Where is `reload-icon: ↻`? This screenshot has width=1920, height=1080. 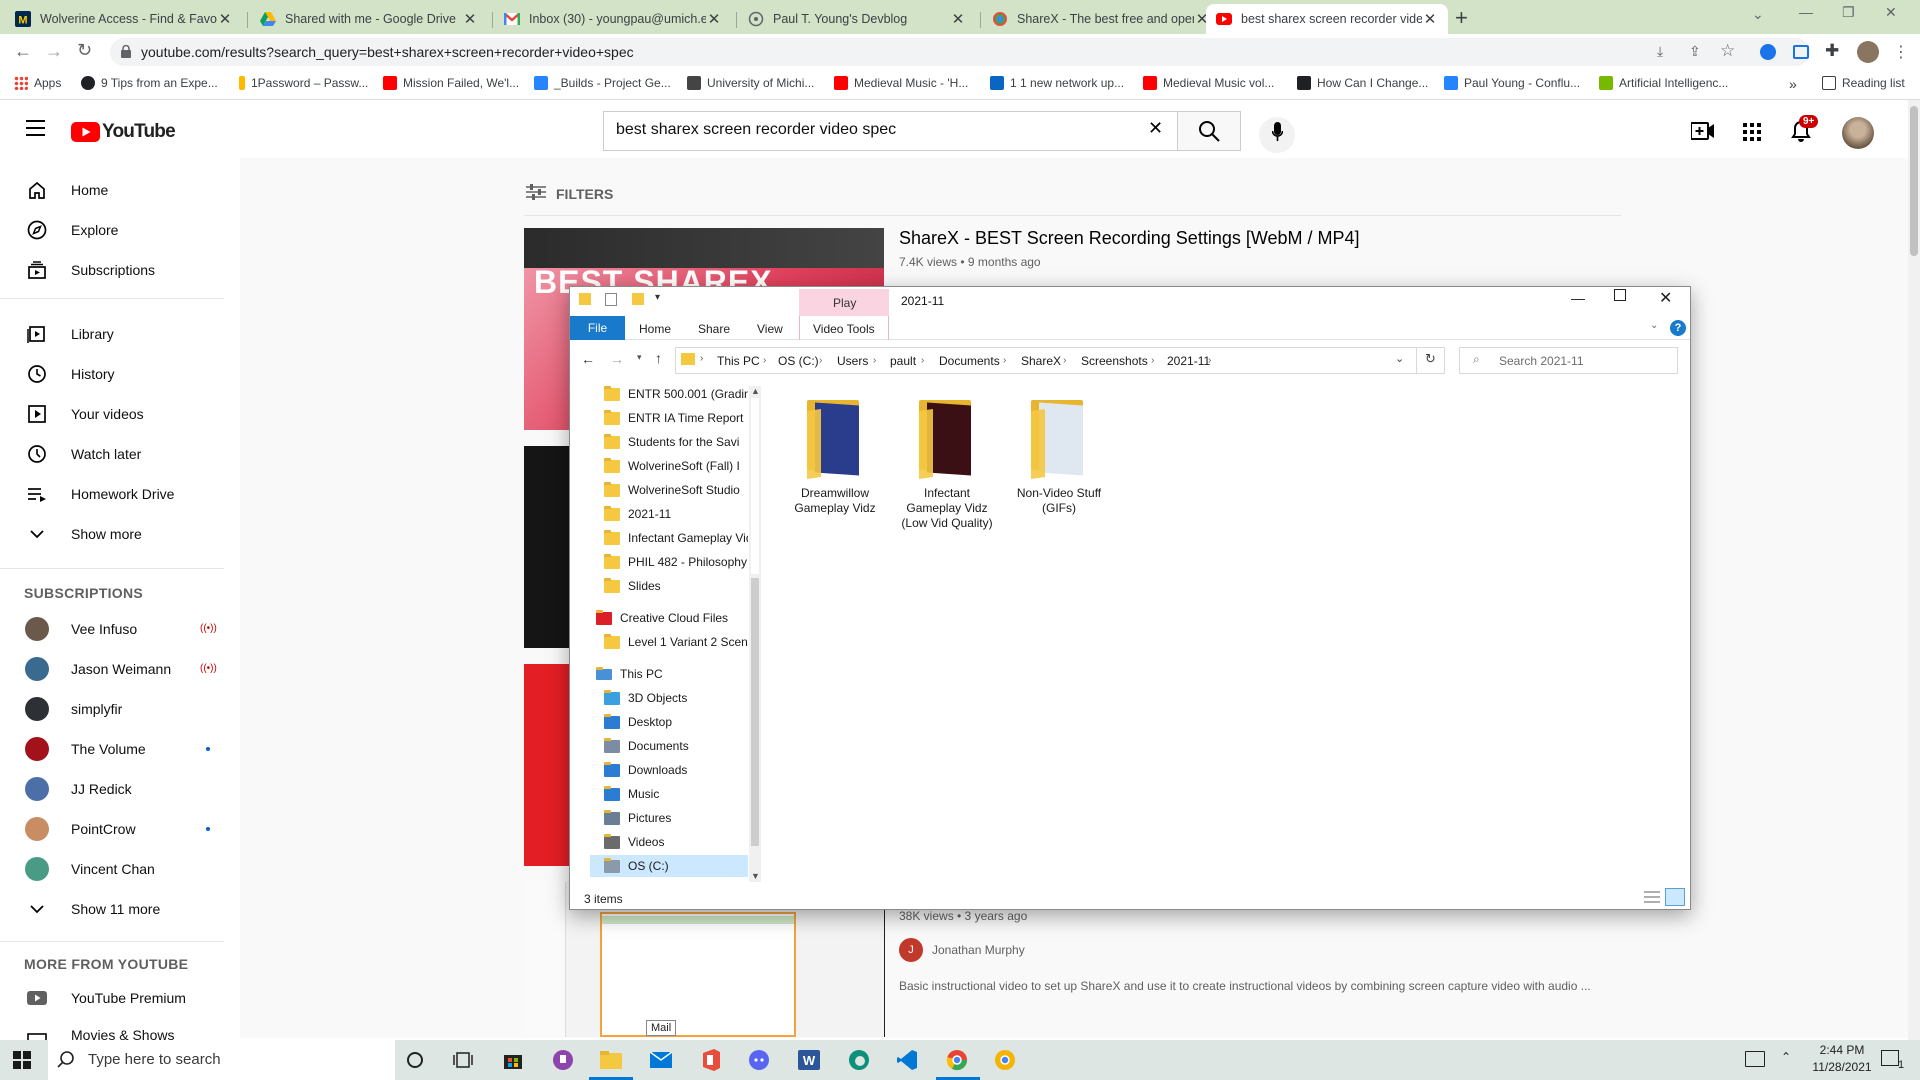 reload-icon: ↻ is located at coordinates (84, 50).